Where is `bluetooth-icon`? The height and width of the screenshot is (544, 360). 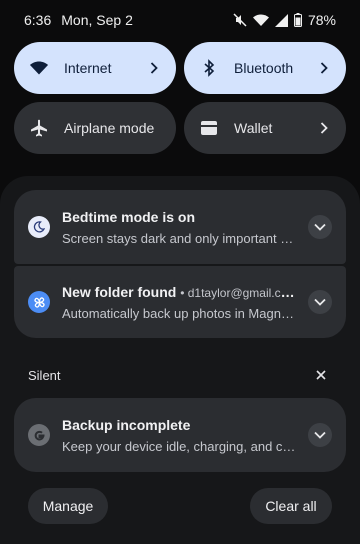 bluetooth-icon is located at coordinates (209, 68).